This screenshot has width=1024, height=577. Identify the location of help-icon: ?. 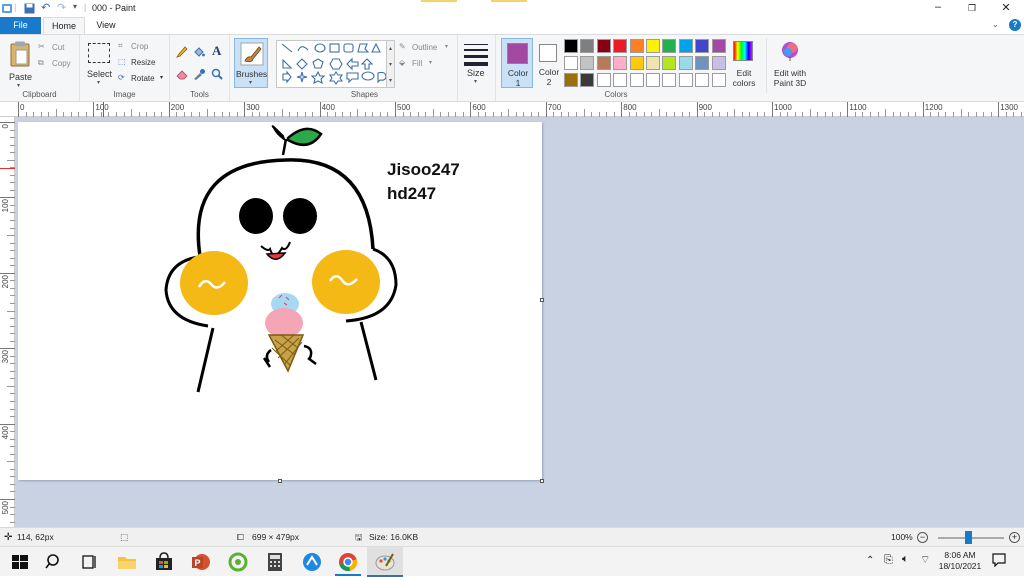
(1015, 25).